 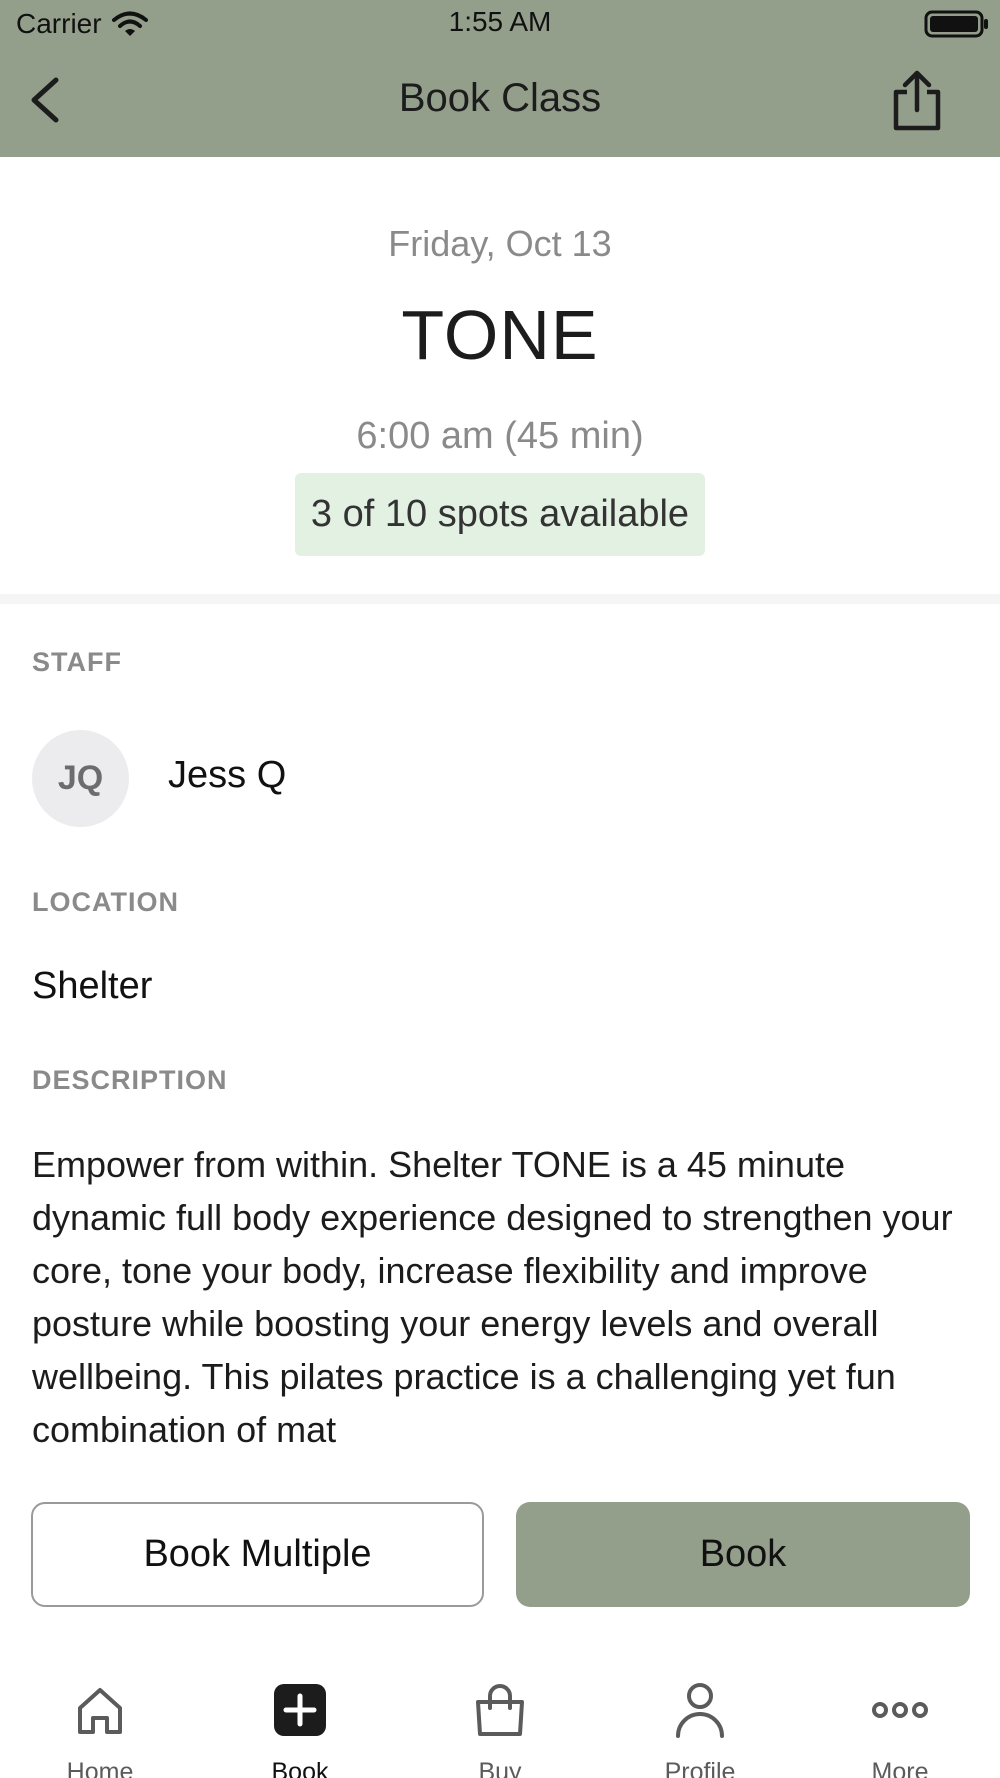 I want to click on shopping-bag-icon, so click(x=500, y=1710).